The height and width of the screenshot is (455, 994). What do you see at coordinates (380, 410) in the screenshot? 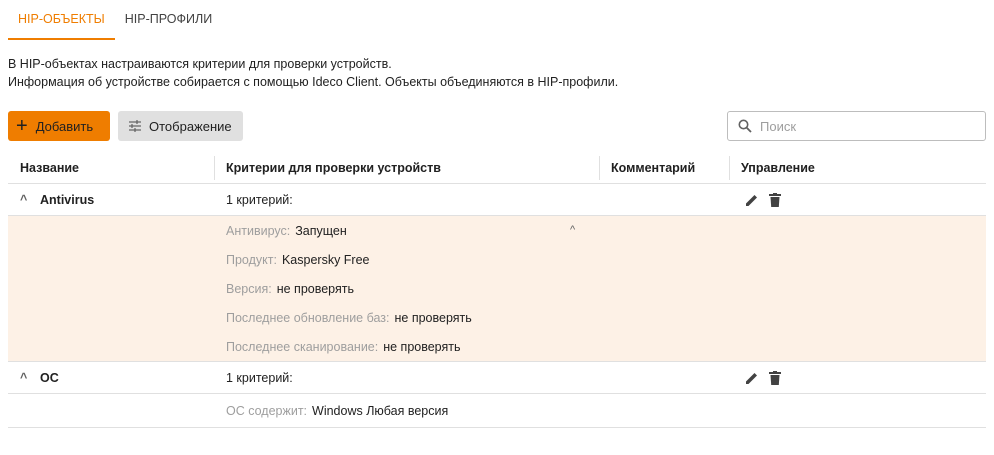
I see `detail-value: Windows Любая версия` at bounding box center [380, 410].